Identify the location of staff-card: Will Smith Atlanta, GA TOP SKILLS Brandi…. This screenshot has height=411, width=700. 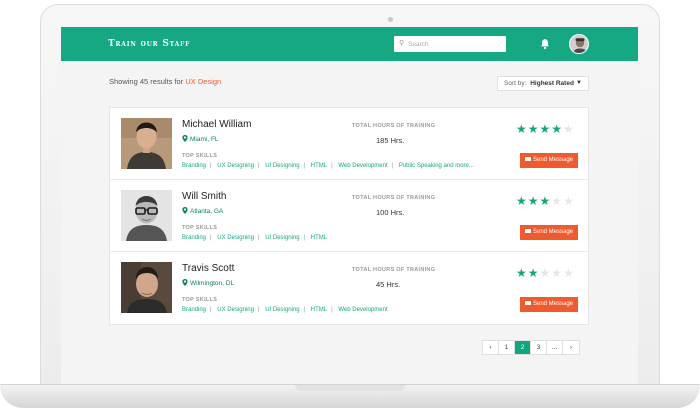
(349, 216).